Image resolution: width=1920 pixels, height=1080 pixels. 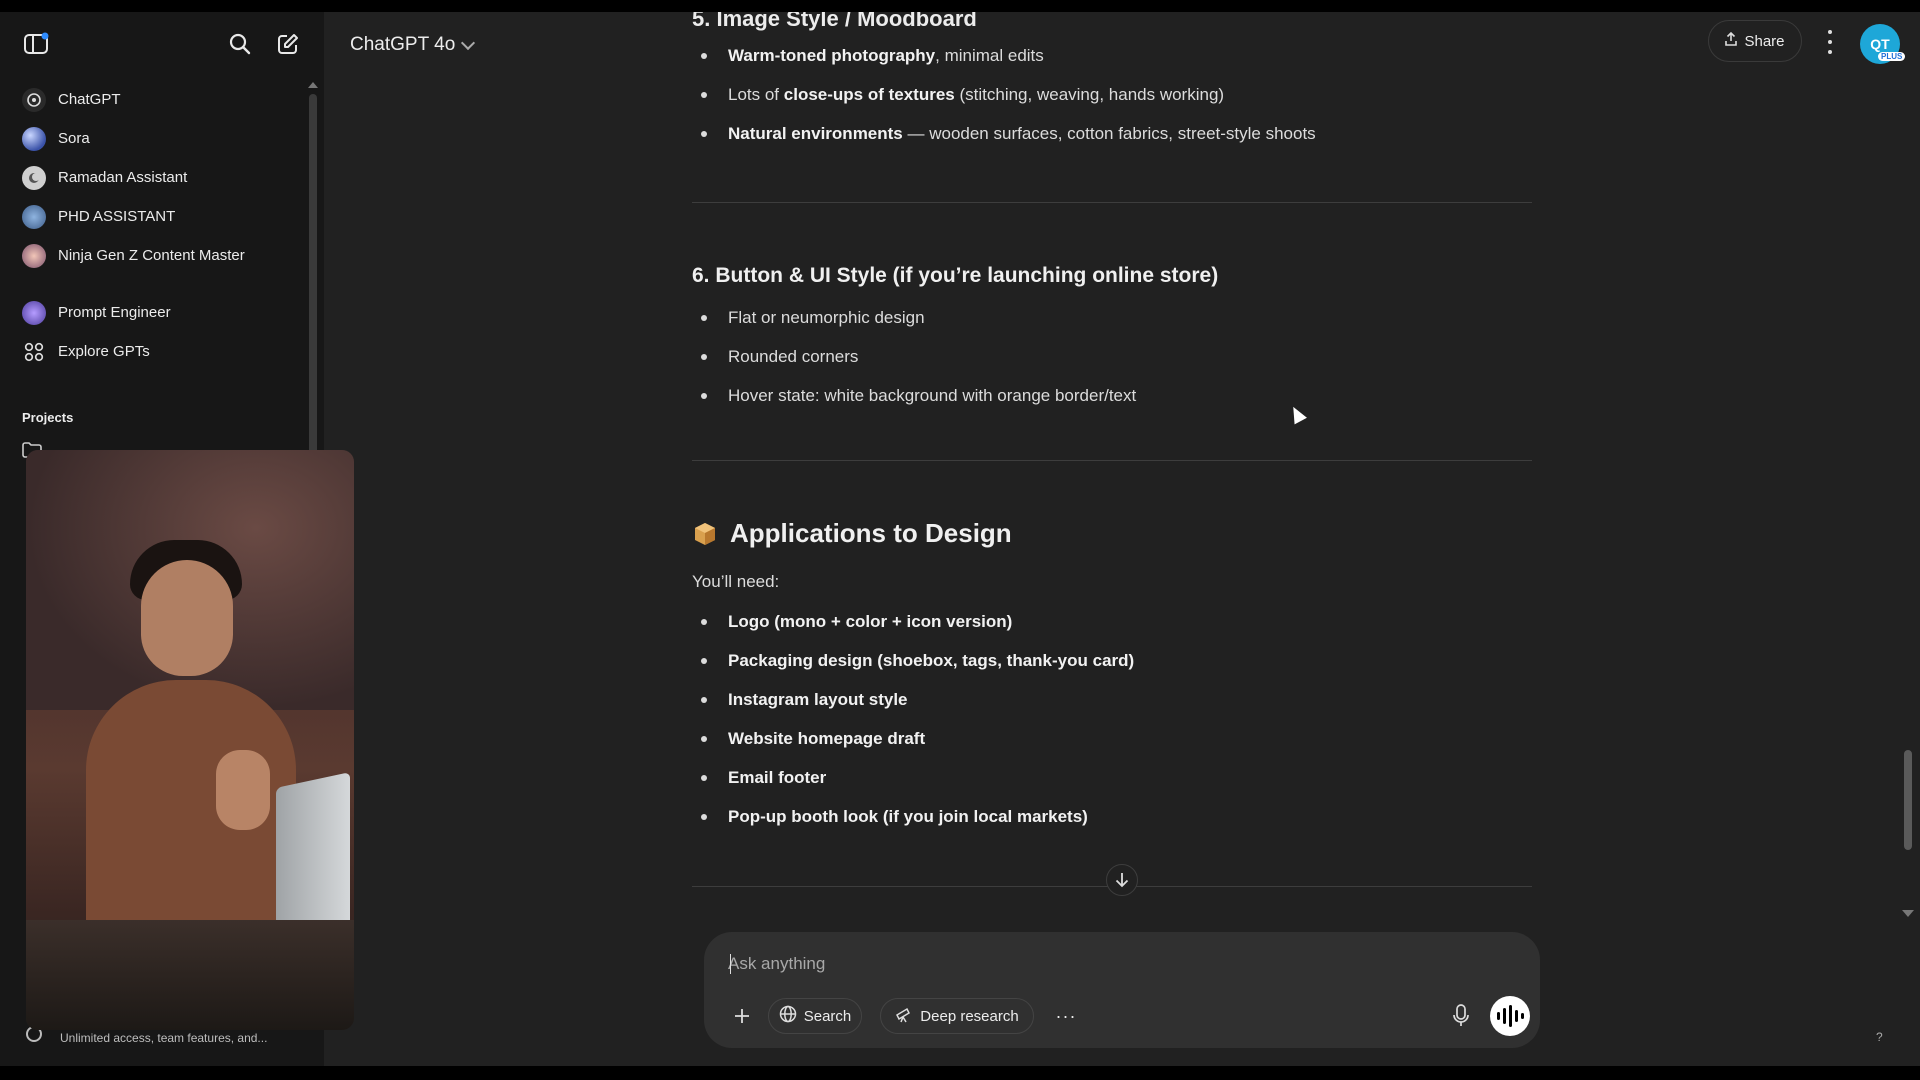 I want to click on plus-icon, so click(x=742, y=1016).